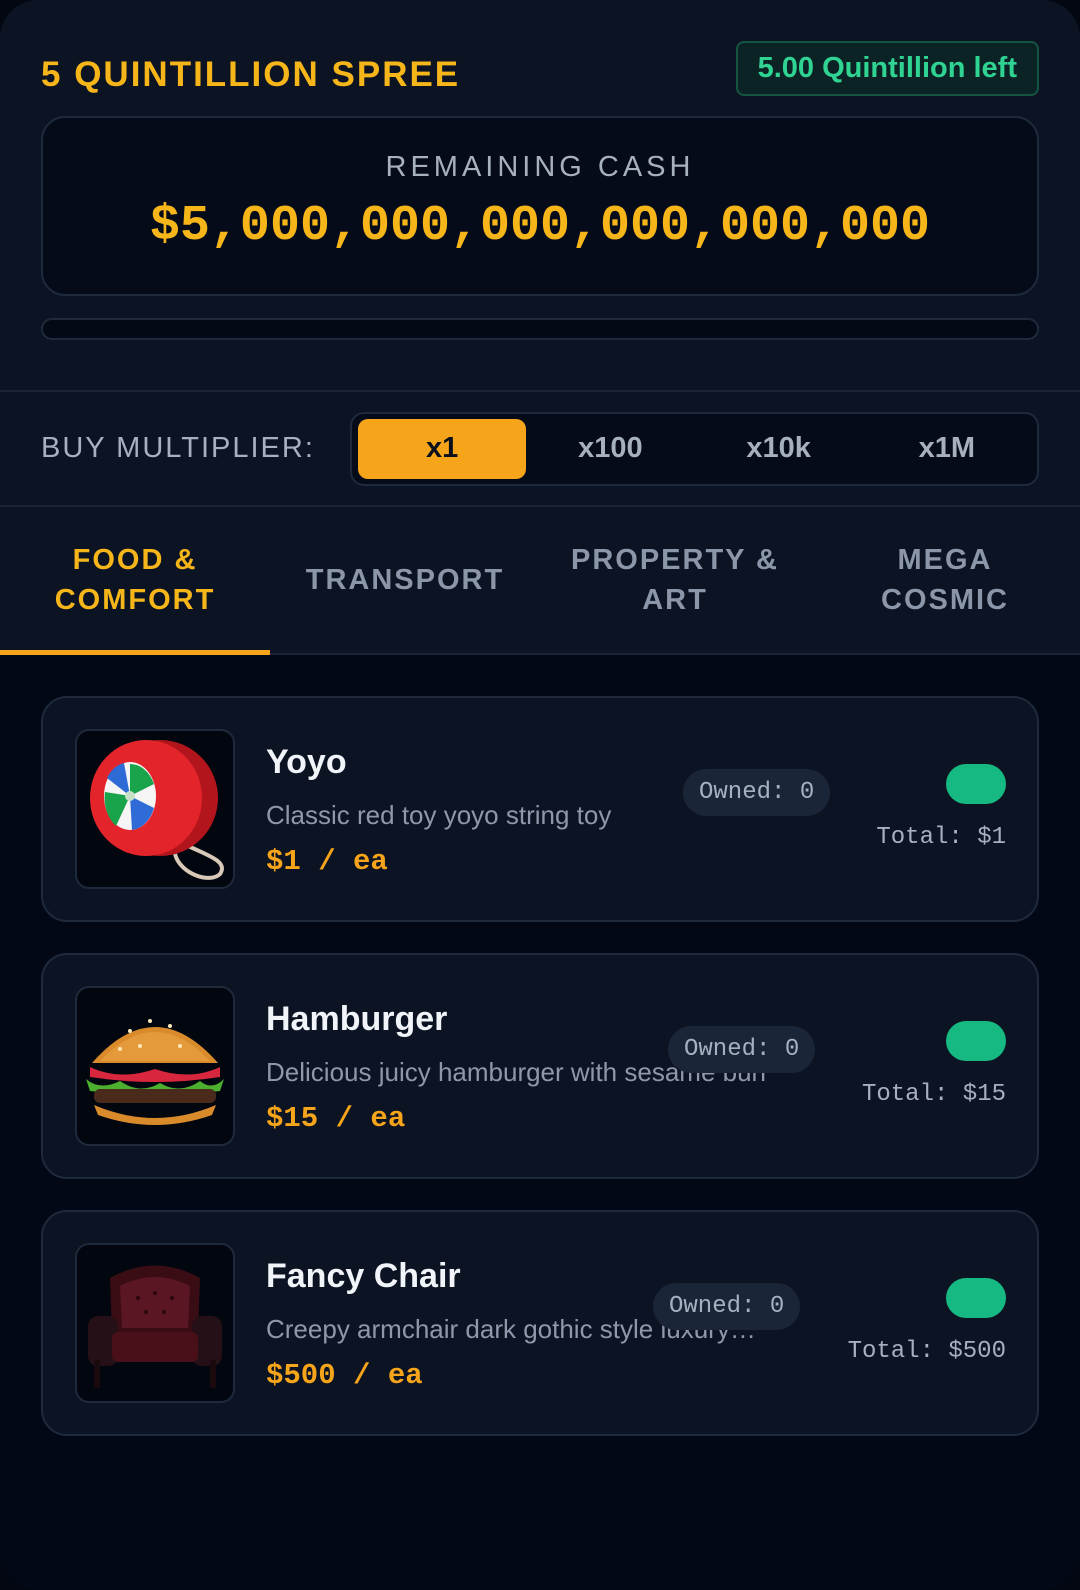 The height and width of the screenshot is (1590, 1080). I want to click on item-total: Total: $1, so click(941, 837).